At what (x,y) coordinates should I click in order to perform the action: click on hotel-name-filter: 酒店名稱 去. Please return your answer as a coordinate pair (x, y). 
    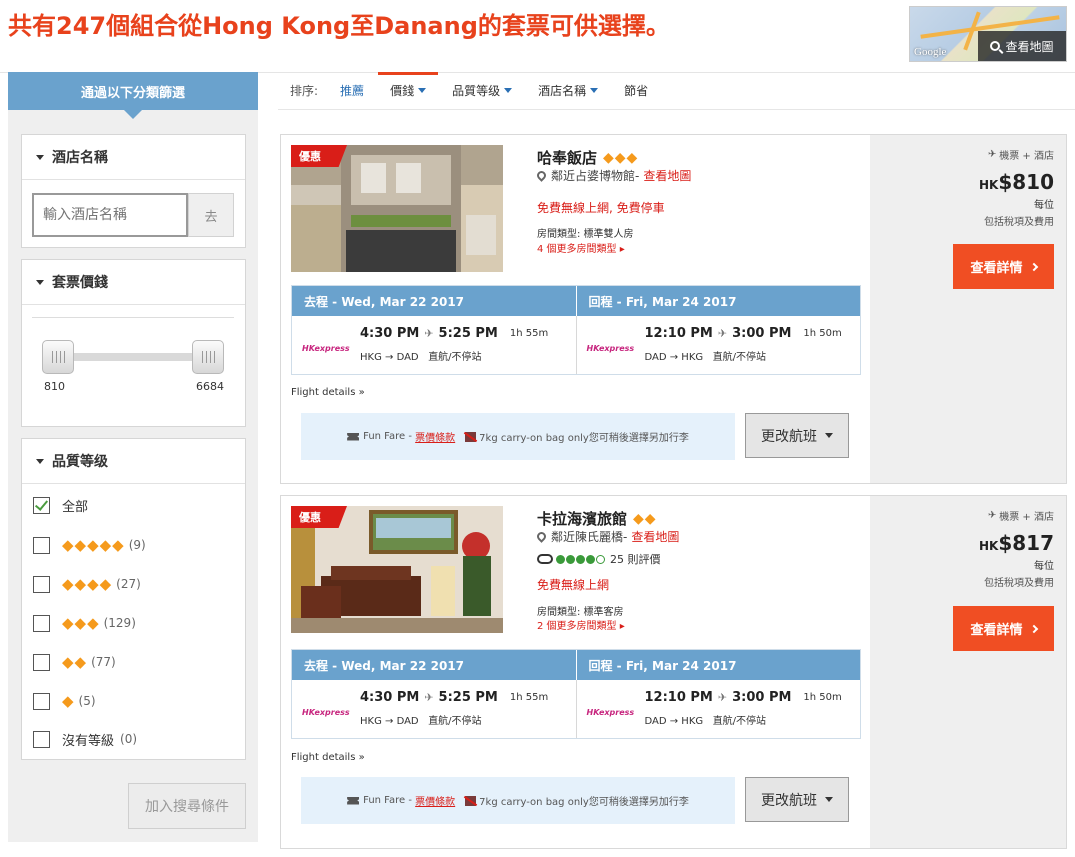
    Looking at the image, I should click on (133, 191).